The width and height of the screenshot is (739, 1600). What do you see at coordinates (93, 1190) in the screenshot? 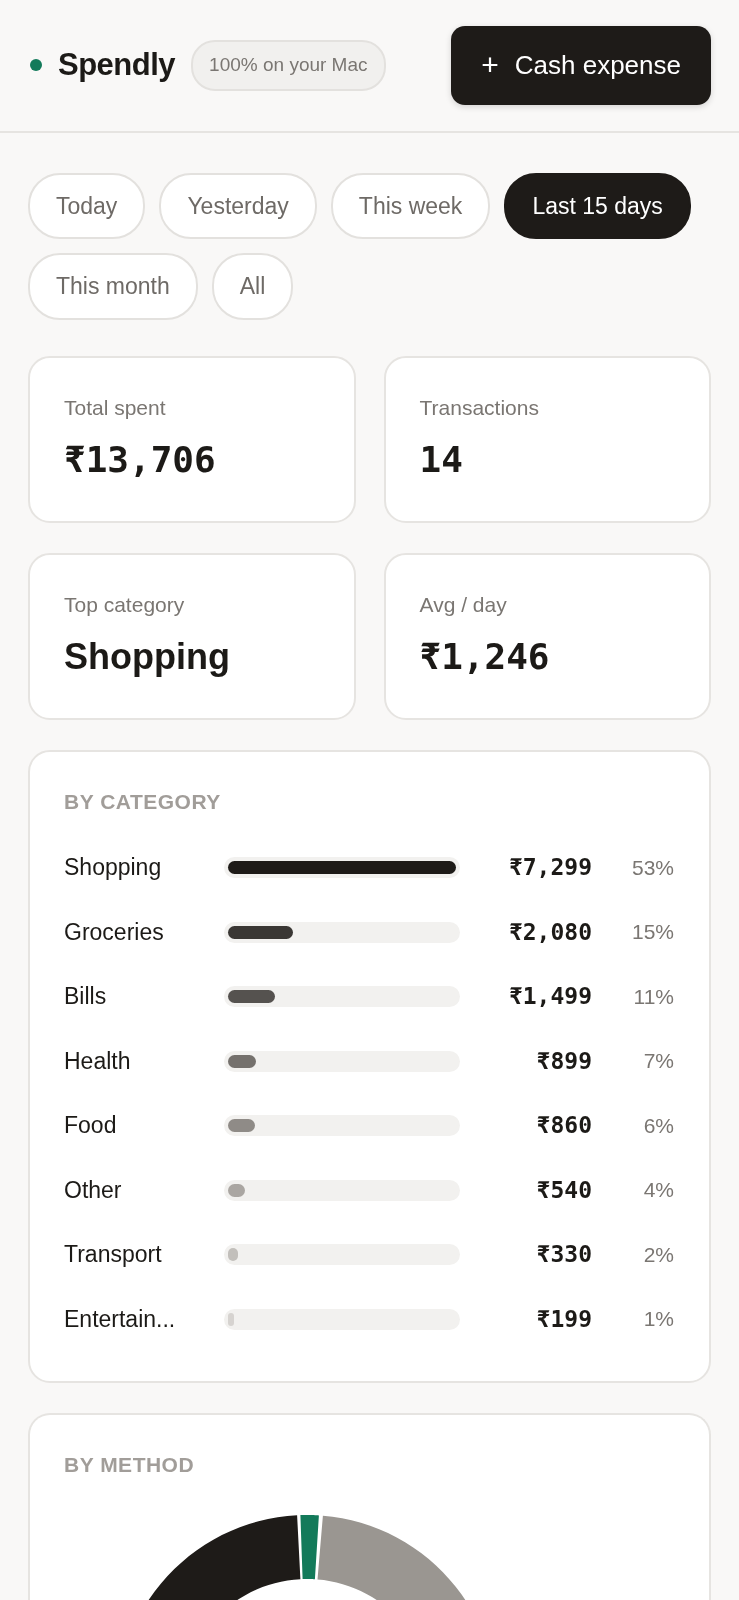
I see `category-name: Other` at bounding box center [93, 1190].